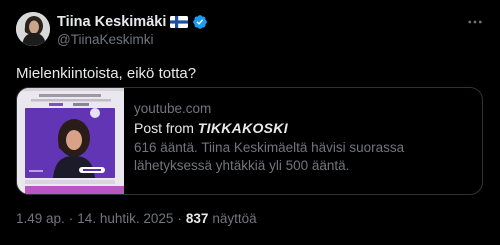 Image resolution: width=500 pixels, height=245 pixels. I want to click on tweet-date: 14. huhtik. 2025, so click(125, 218).